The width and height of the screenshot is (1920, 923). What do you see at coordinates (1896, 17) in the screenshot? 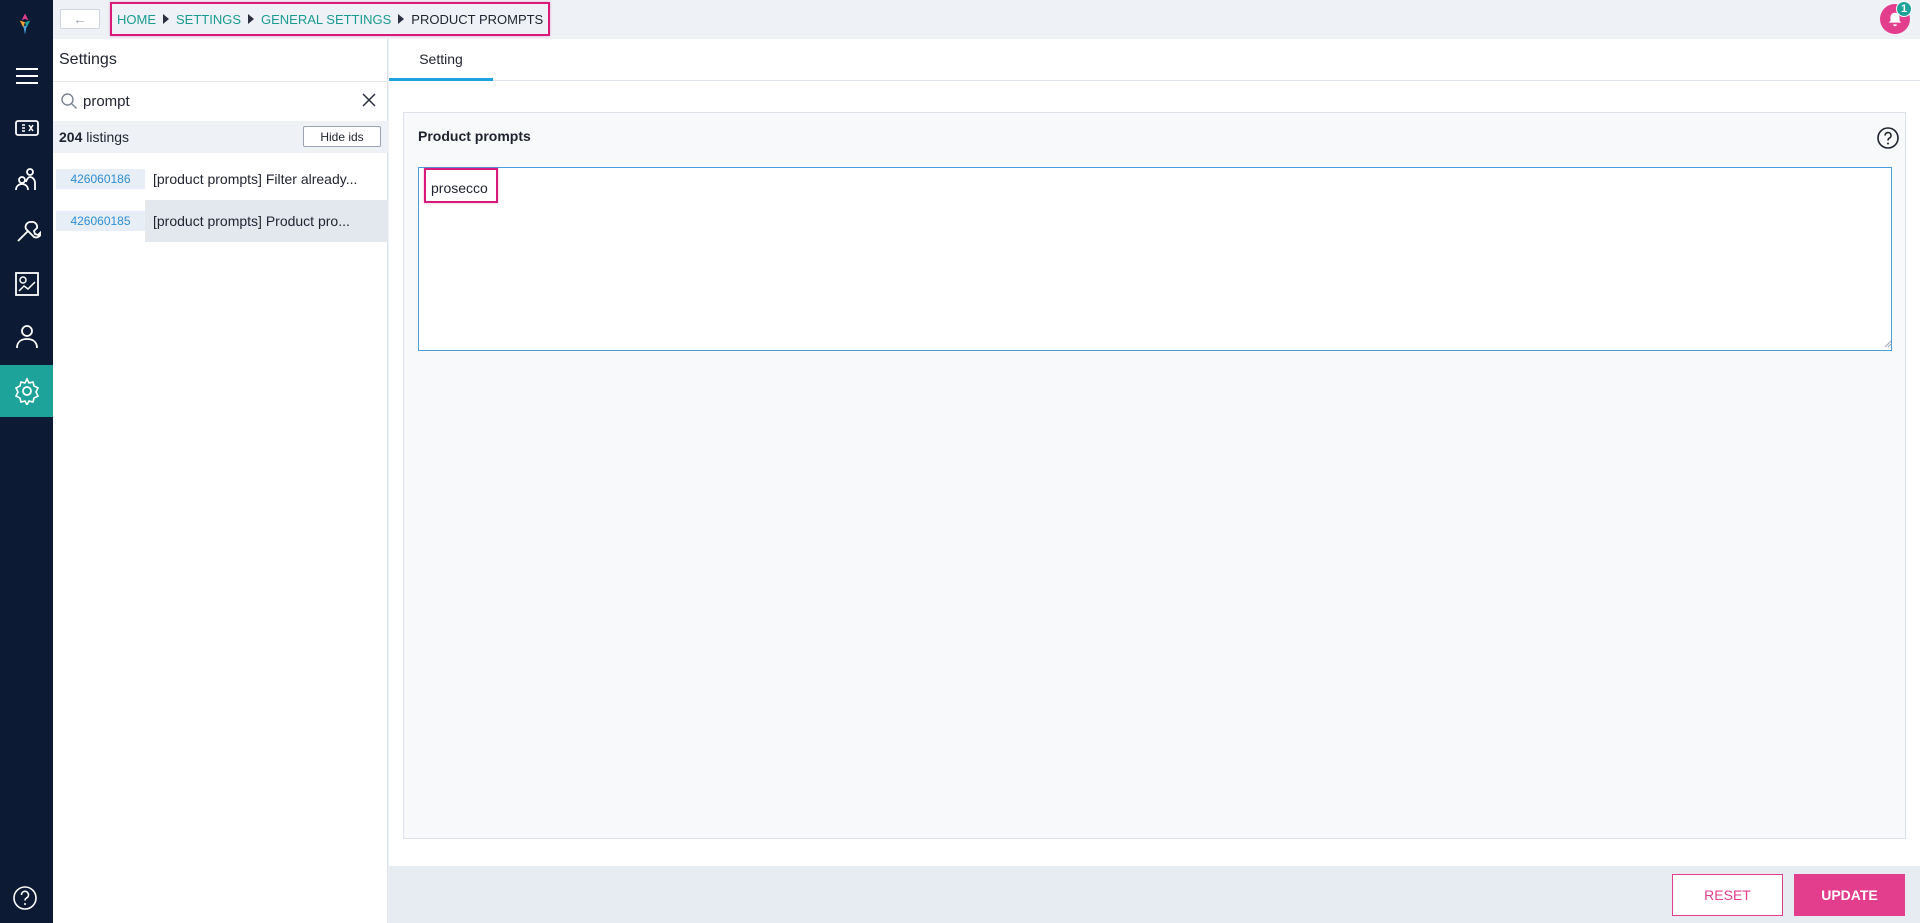
I see `notifications-button: 1` at bounding box center [1896, 17].